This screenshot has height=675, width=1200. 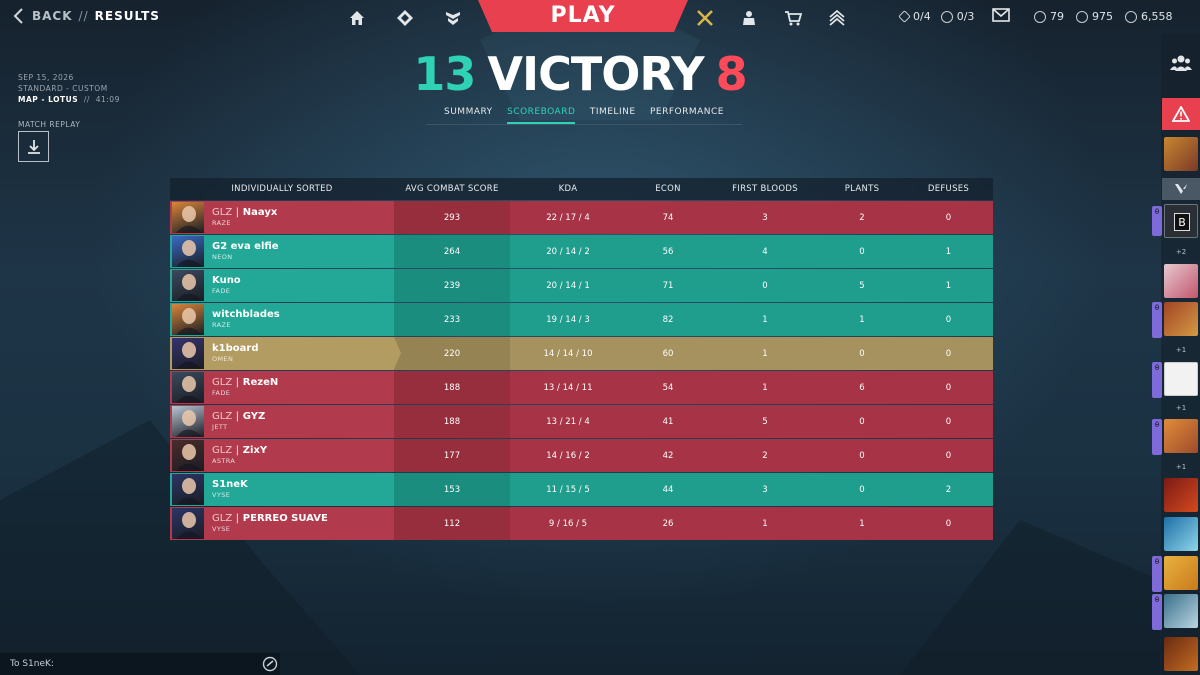 What do you see at coordinates (230, 489) in the screenshot?
I see `player-info: S1neK VYSE` at bounding box center [230, 489].